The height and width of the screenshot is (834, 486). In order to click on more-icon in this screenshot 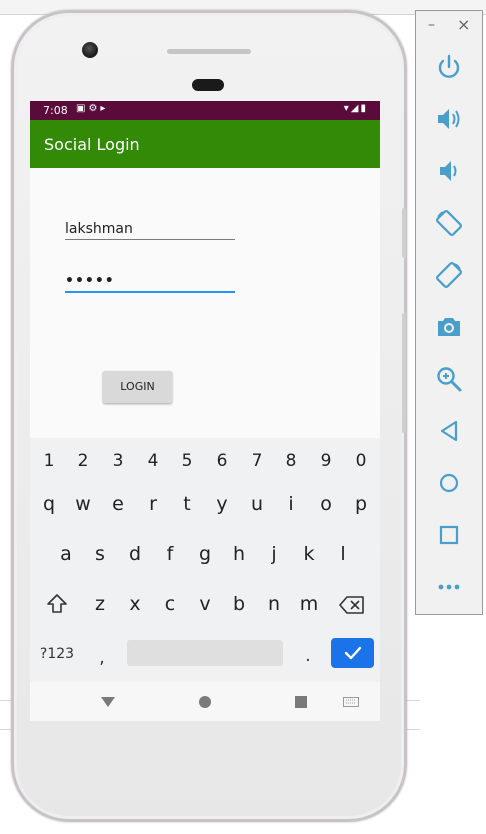, I will do `click(449, 587)`.